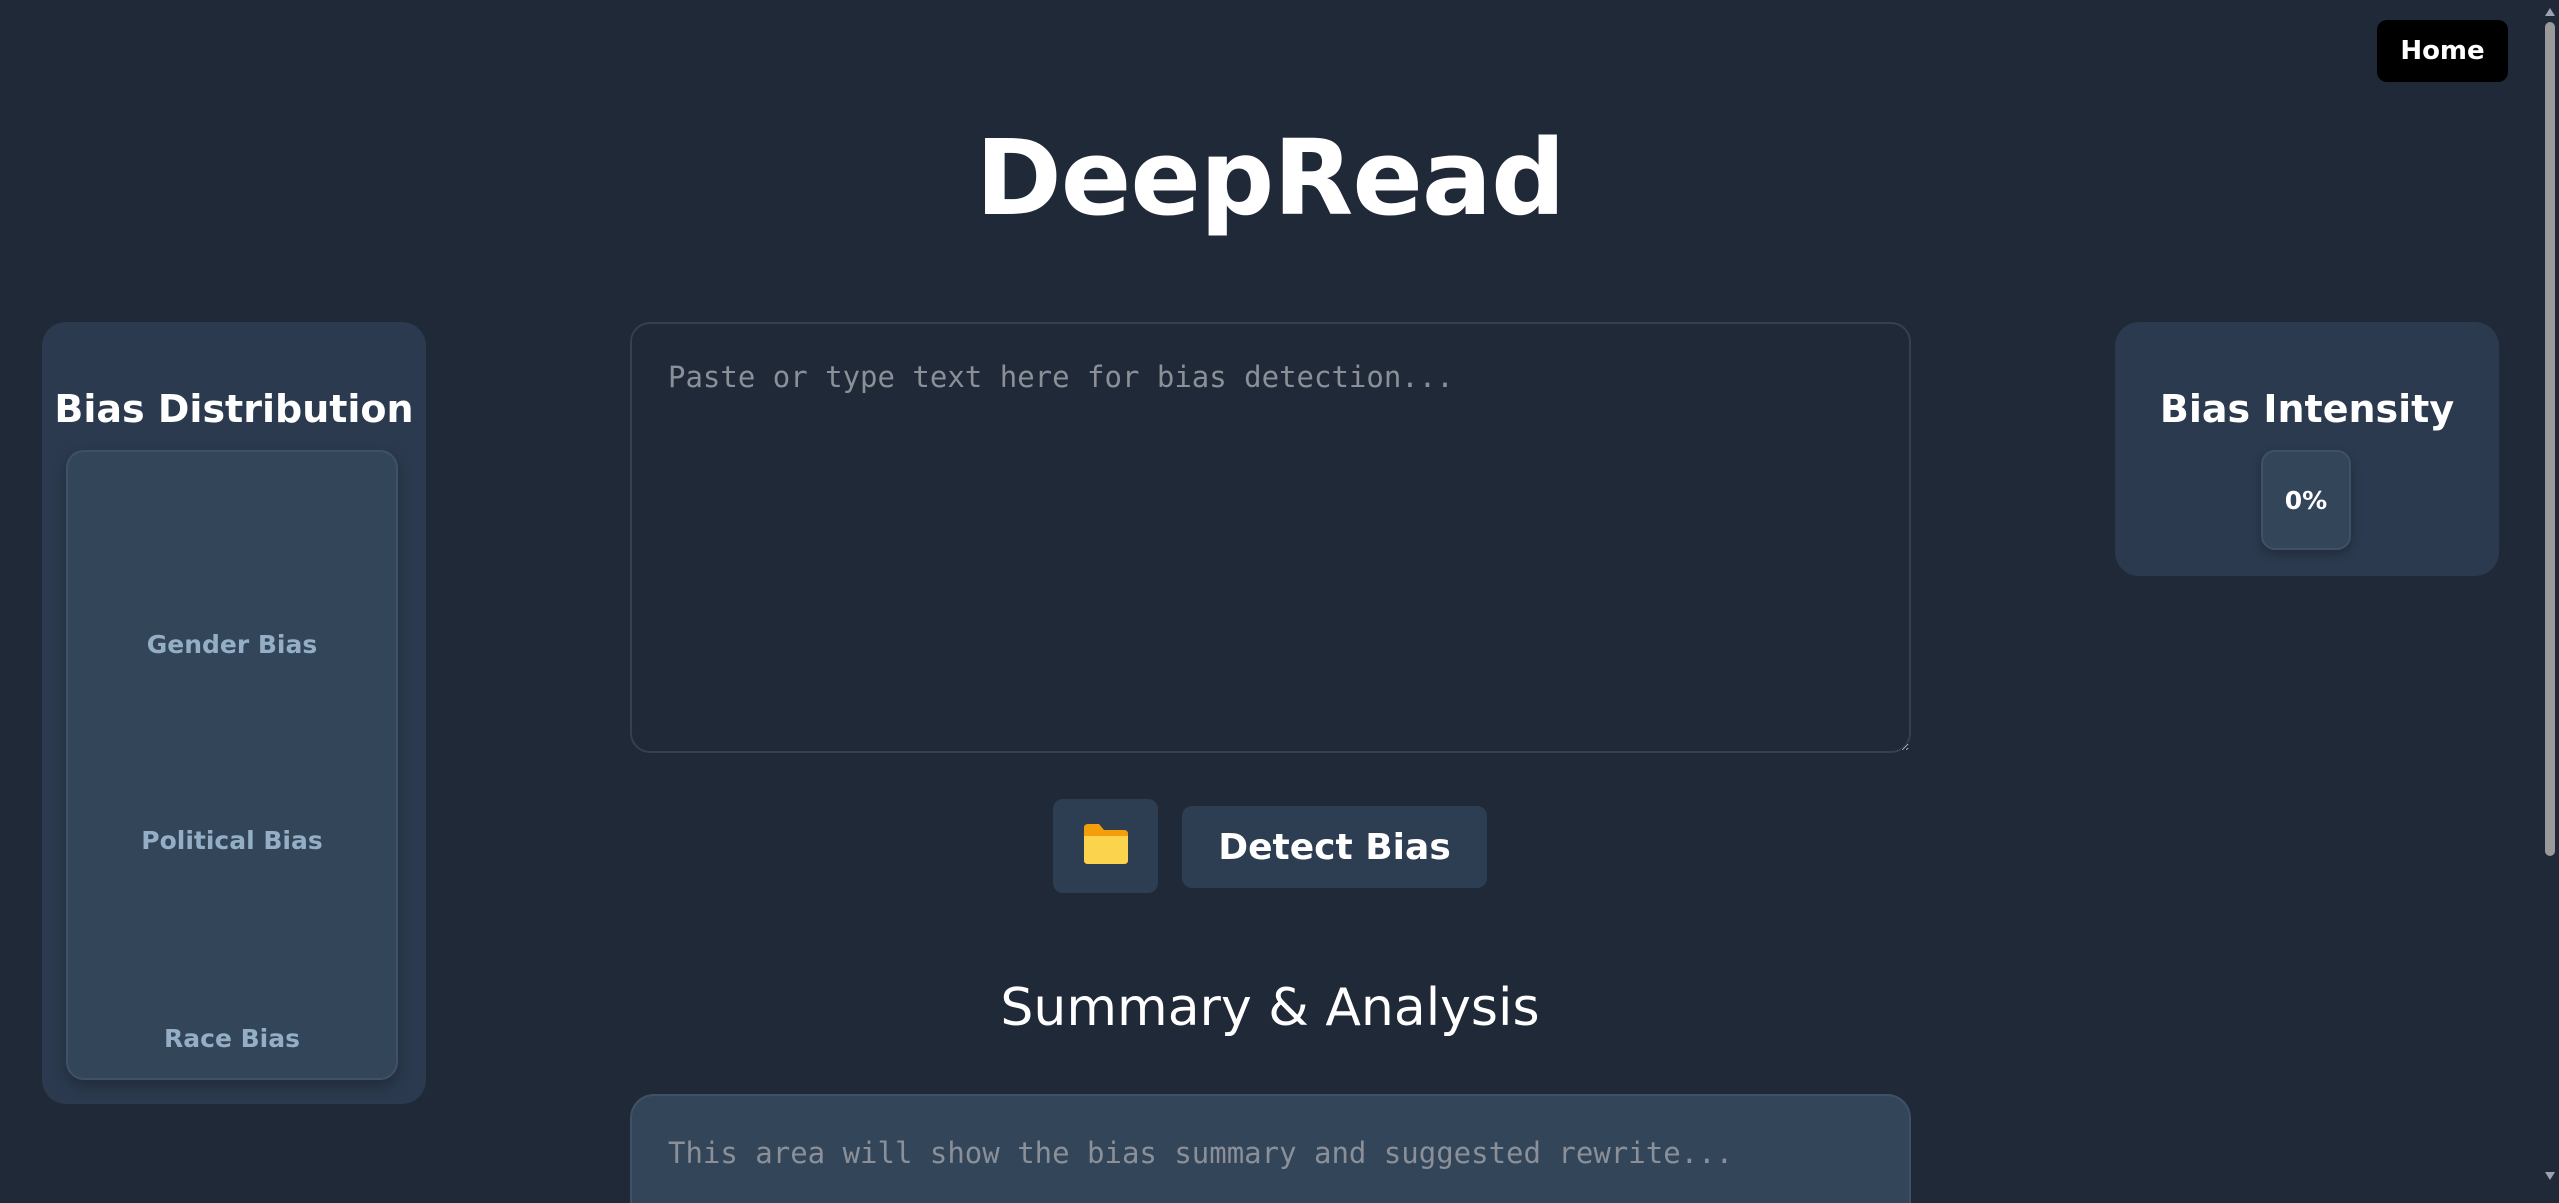 The height and width of the screenshot is (1203, 2559). I want to click on gender-bias-label: Gender Bias, so click(232, 644).